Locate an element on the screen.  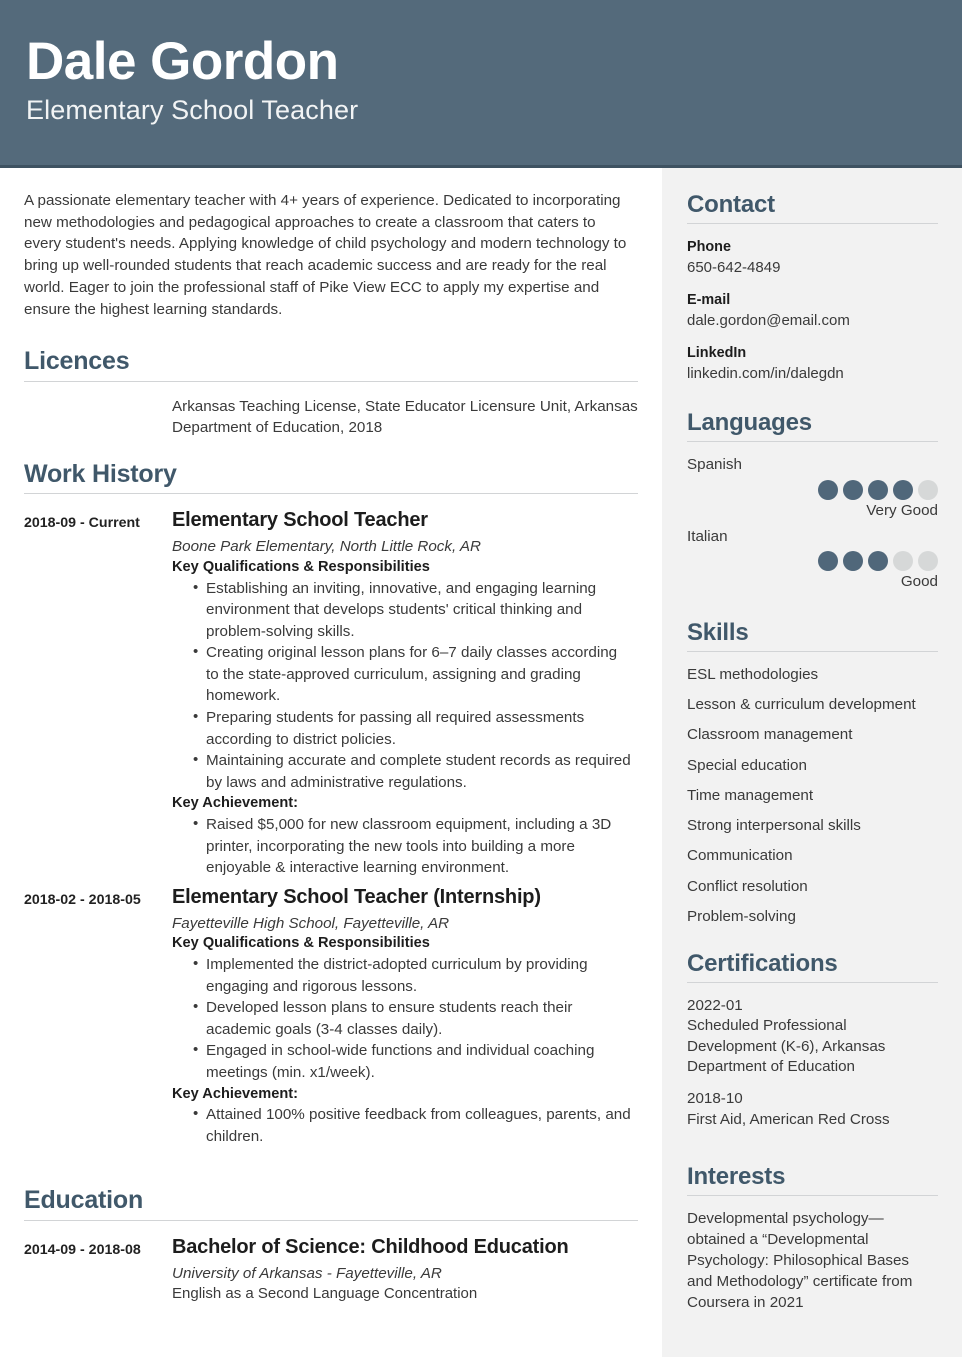
contact-divider is located at coordinates (812, 223).